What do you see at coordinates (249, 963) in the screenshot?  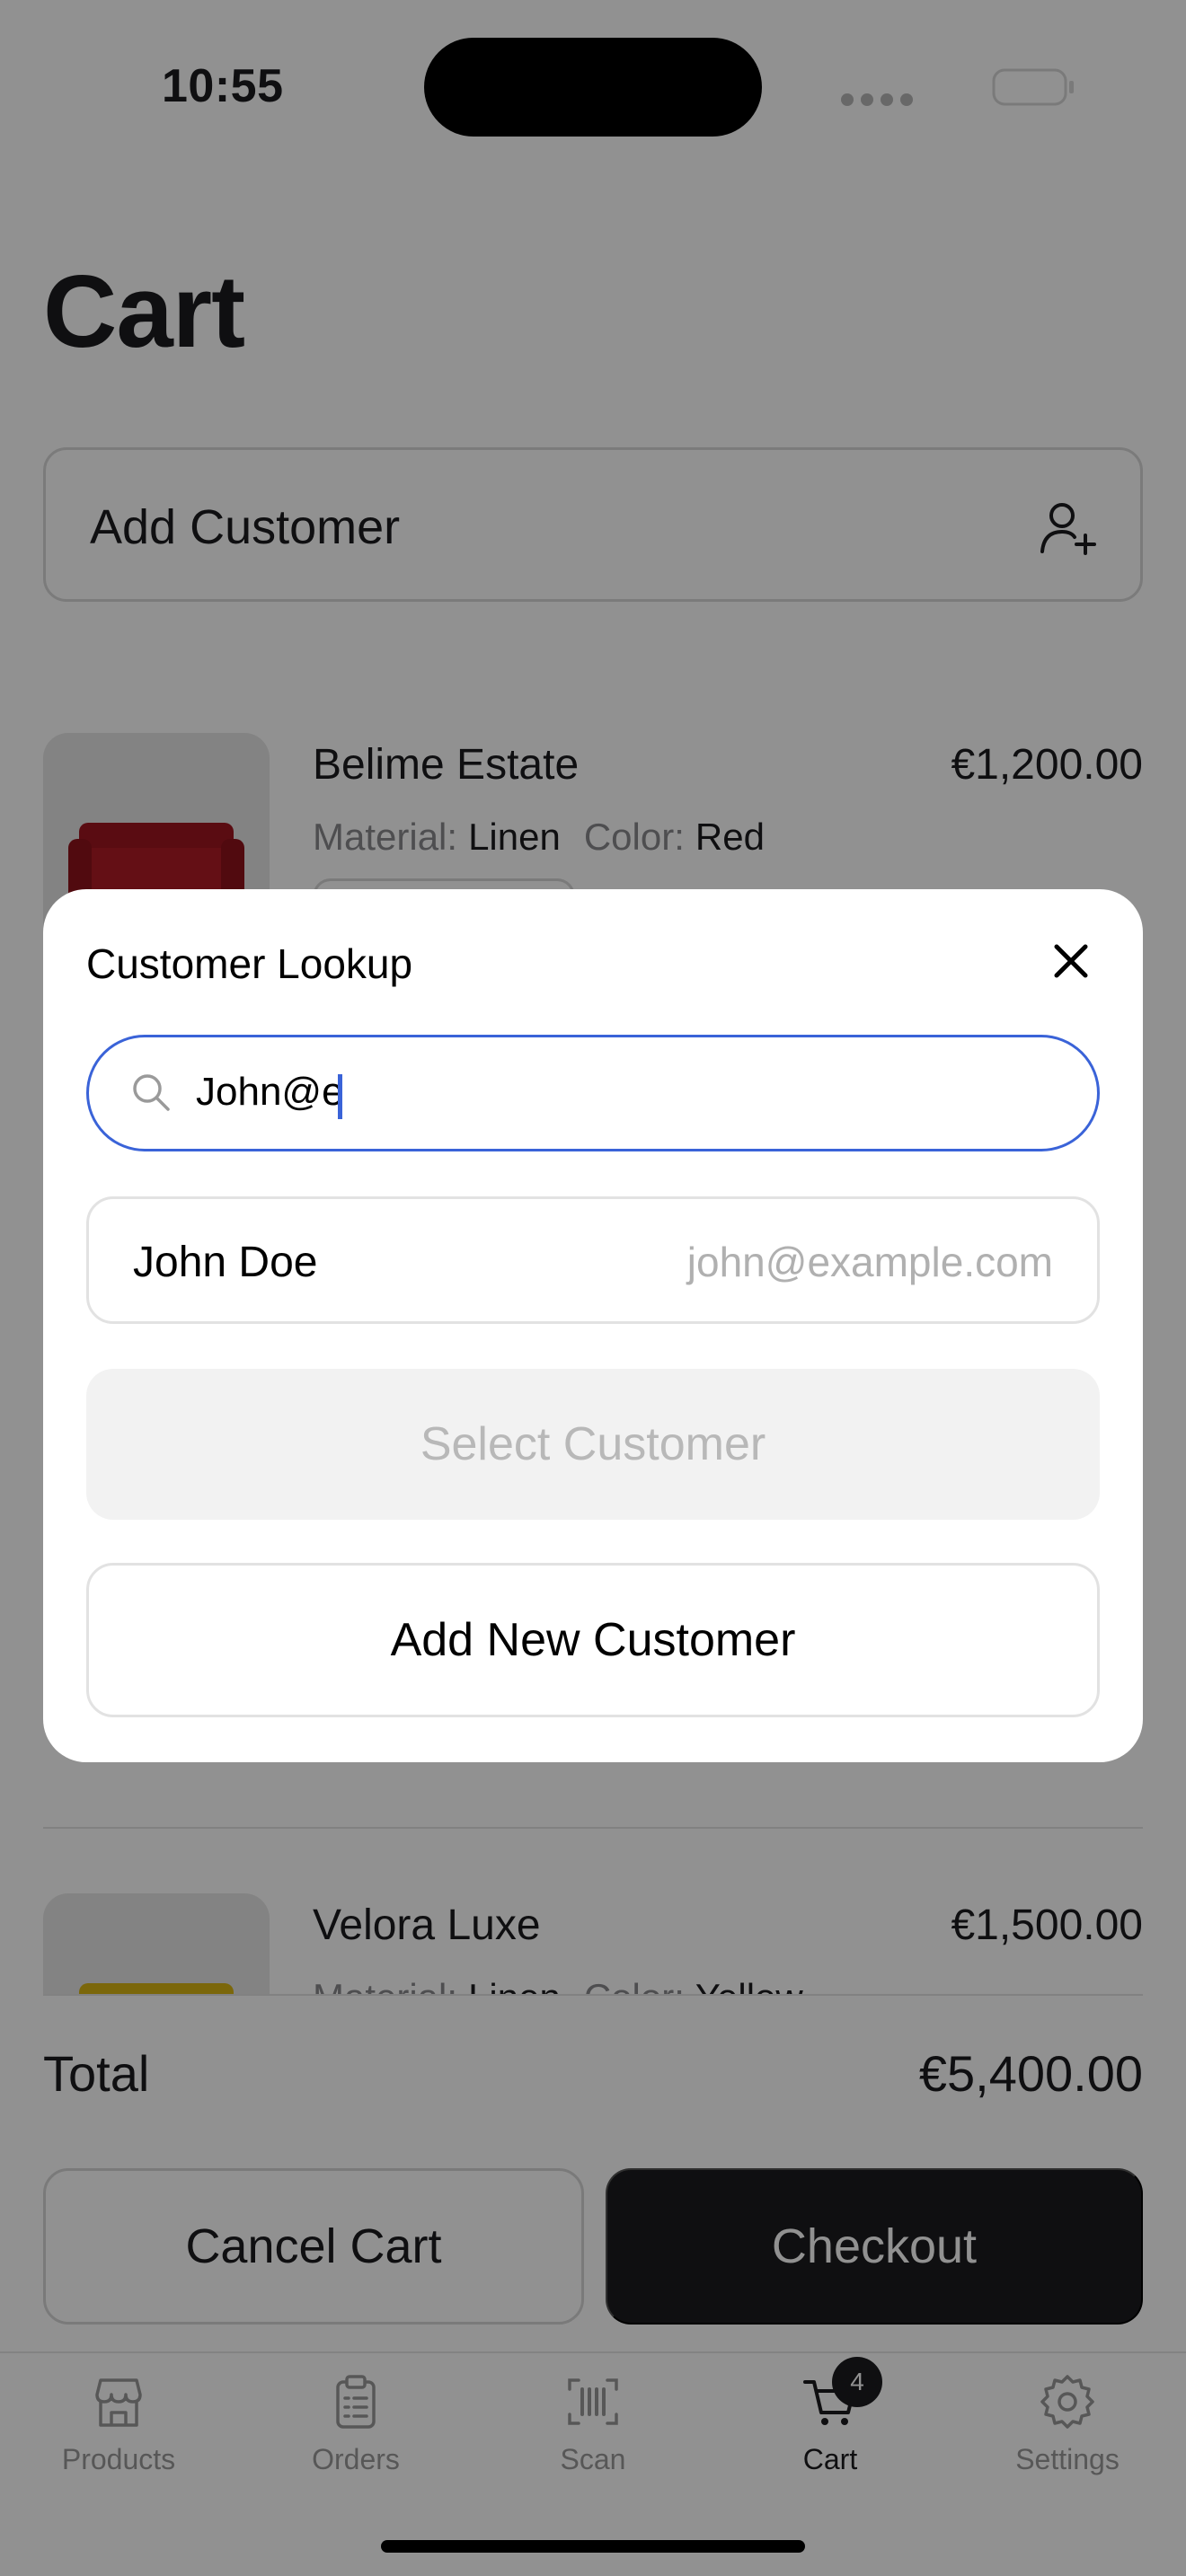 I see `modal-title: Customer Lookup` at bounding box center [249, 963].